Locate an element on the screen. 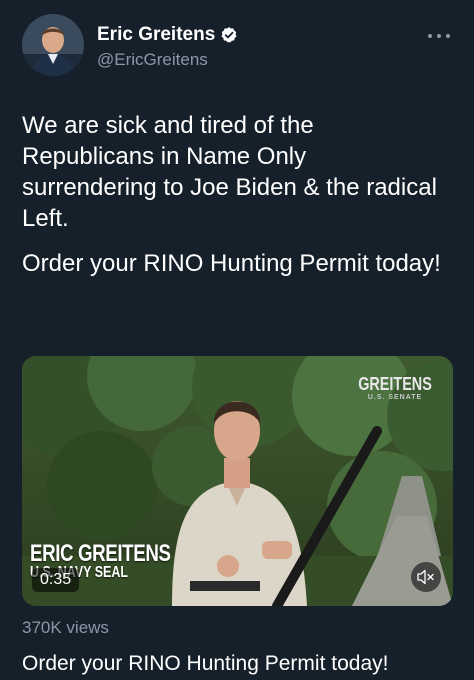 The image size is (474, 680). brand-logo-subtitle: U.S. SENATE is located at coordinates (395, 397).